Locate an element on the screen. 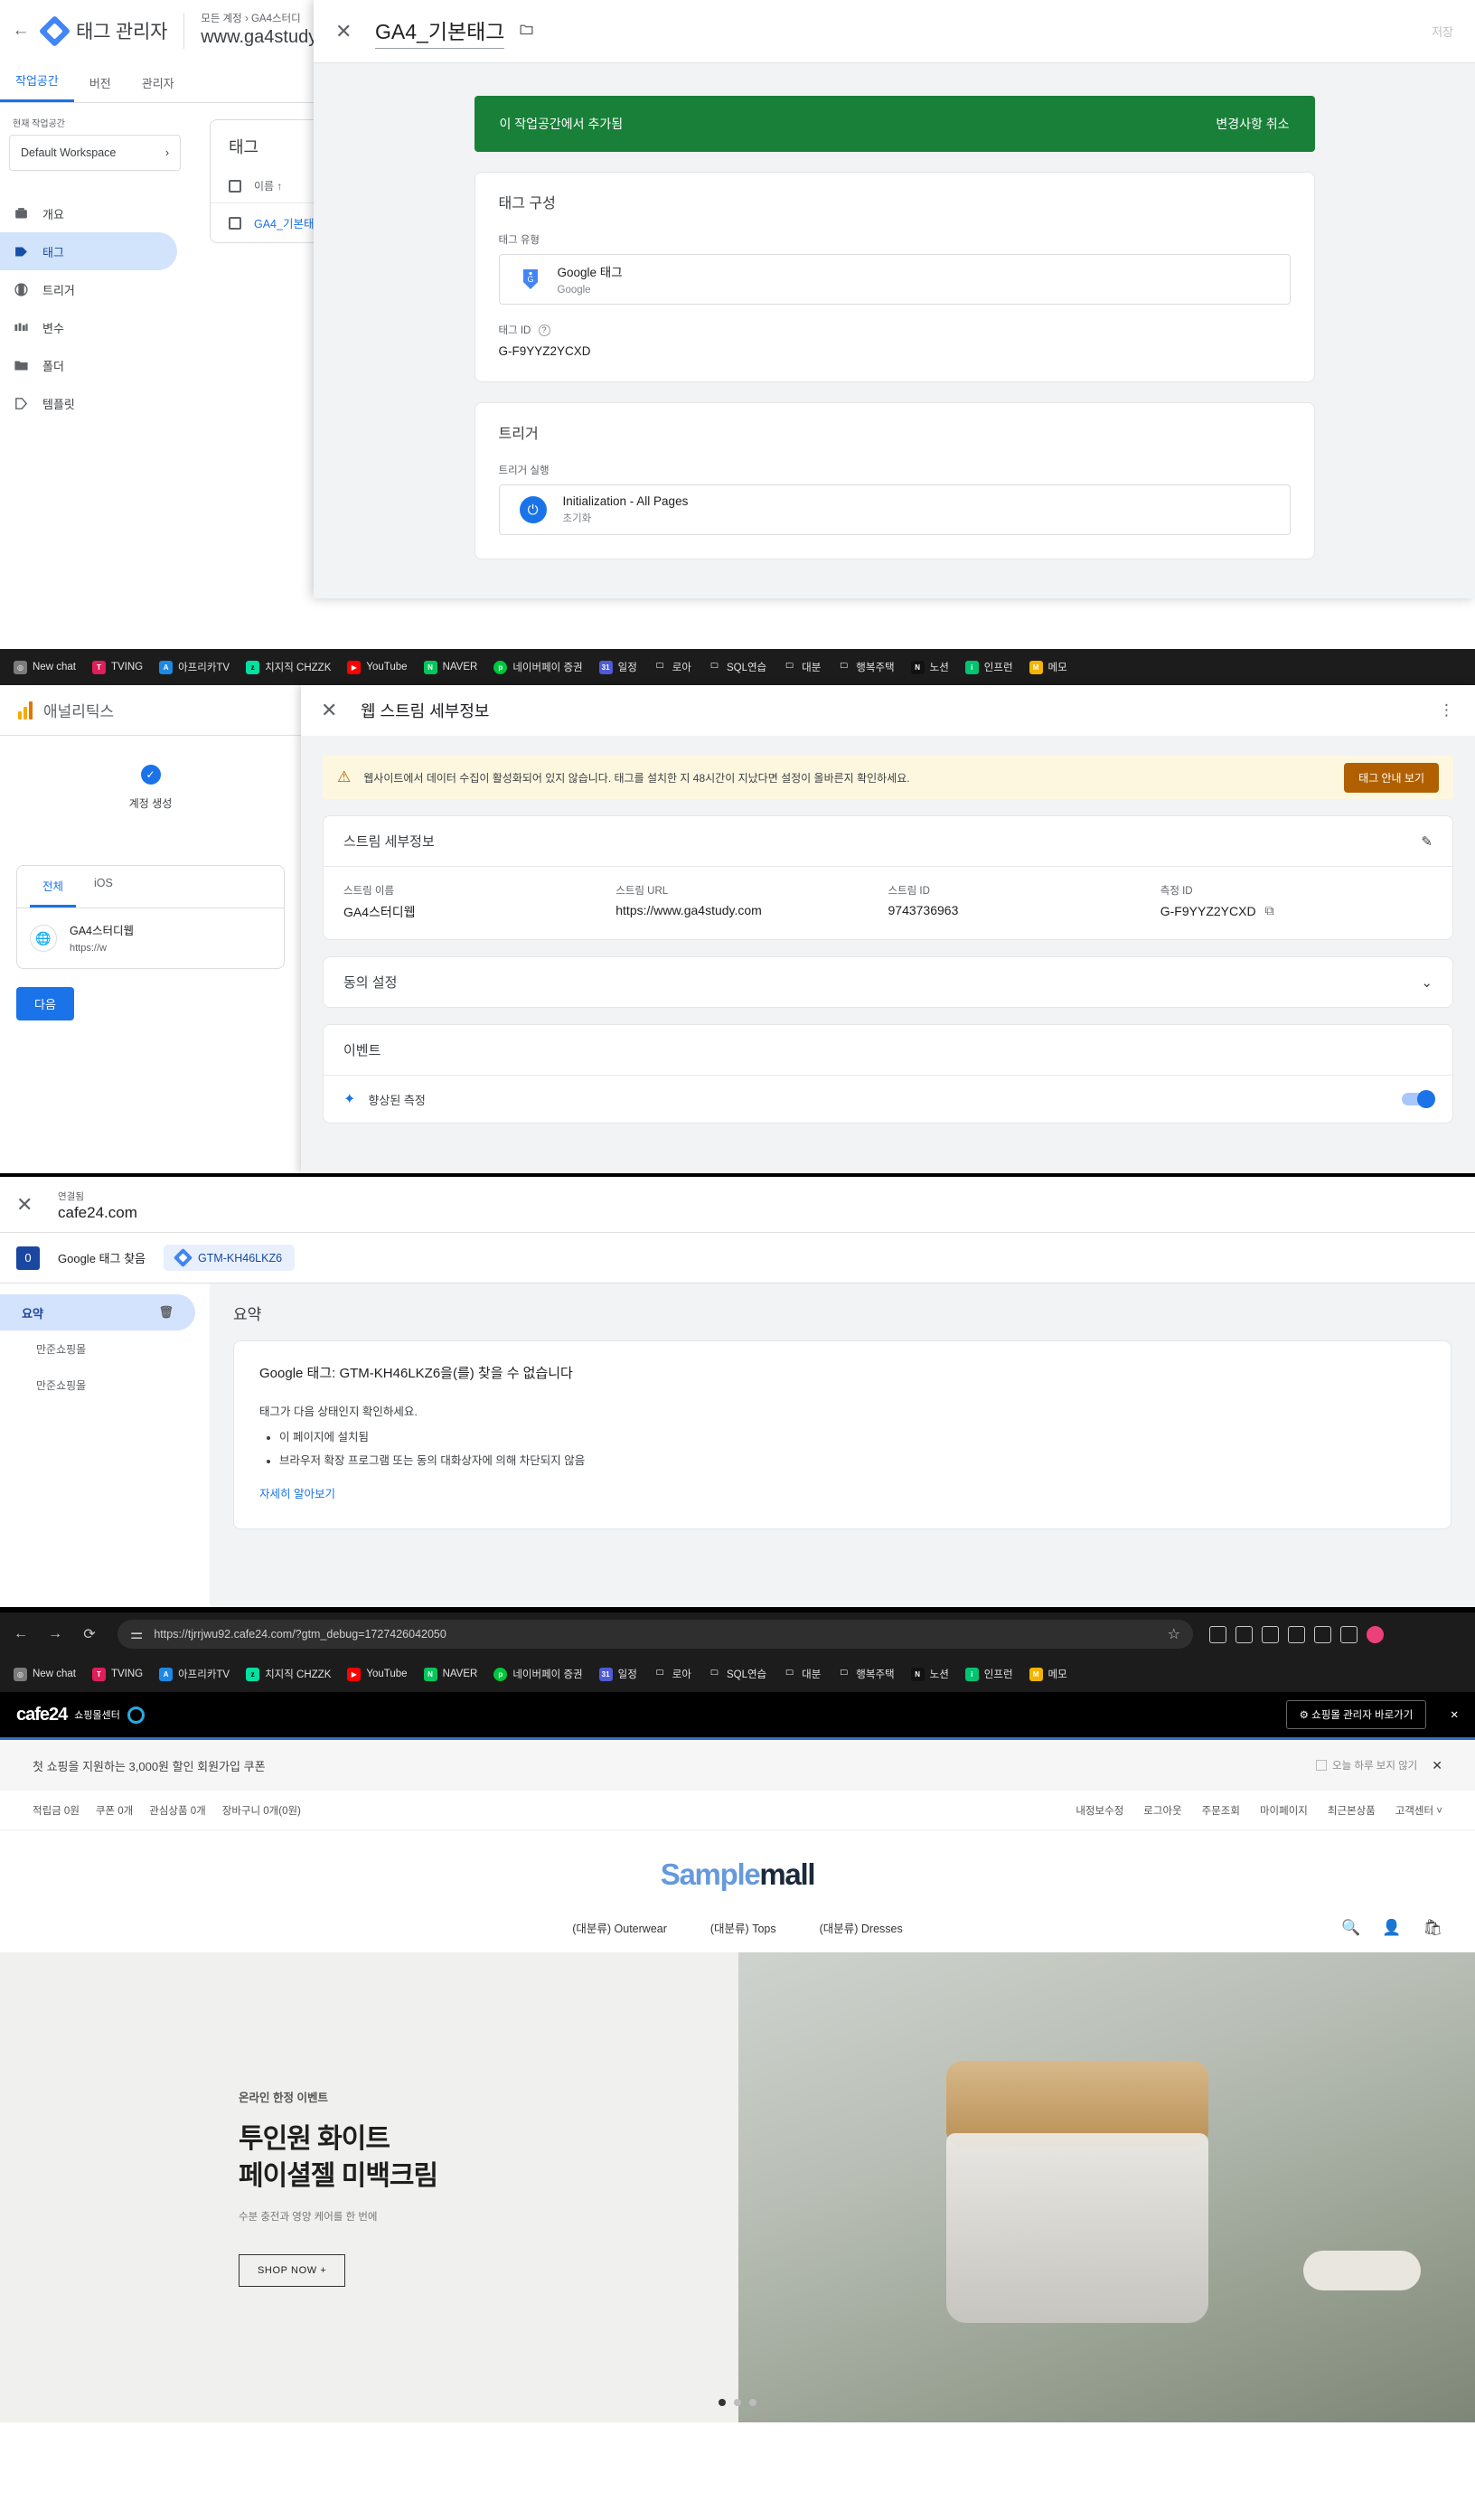 Image resolution: width=1475 pixels, height=2520 pixels. avatar-icon is located at coordinates (1376, 1634).